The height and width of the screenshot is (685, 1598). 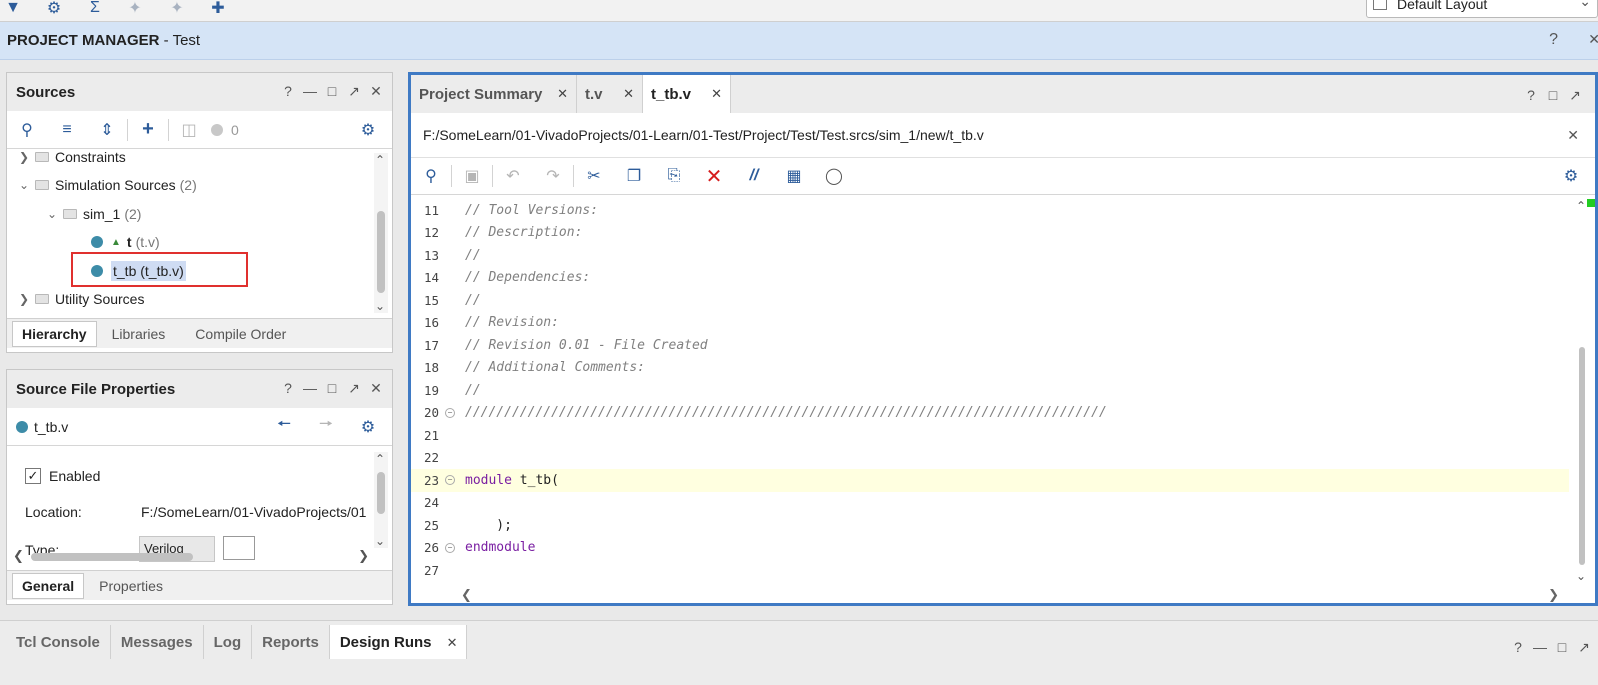 I want to click on tab-design-runs: Design Runs ✕, so click(x=398, y=642).